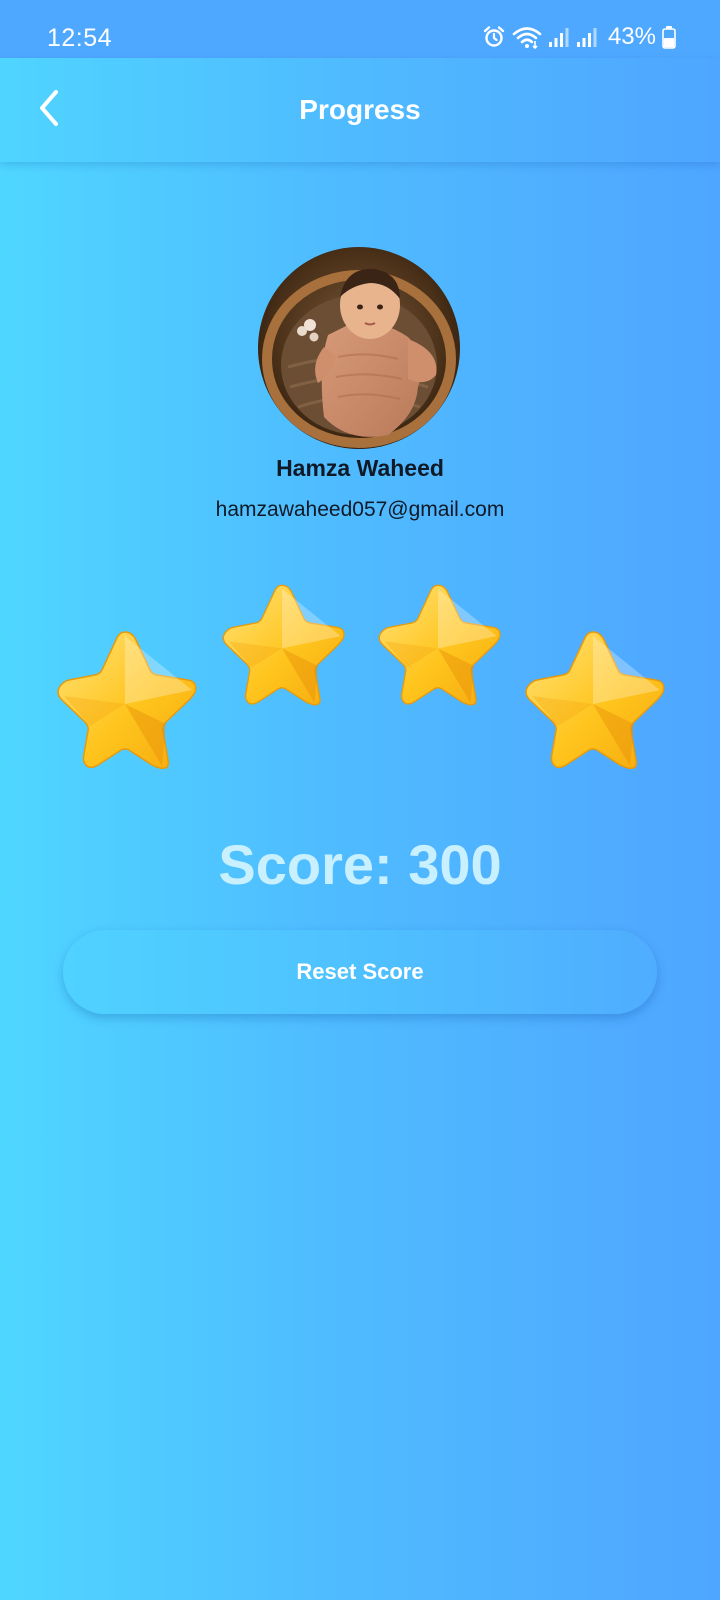 The image size is (720, 1600). I want to click on reset-score-label: Reset Score, so click(360, 971).